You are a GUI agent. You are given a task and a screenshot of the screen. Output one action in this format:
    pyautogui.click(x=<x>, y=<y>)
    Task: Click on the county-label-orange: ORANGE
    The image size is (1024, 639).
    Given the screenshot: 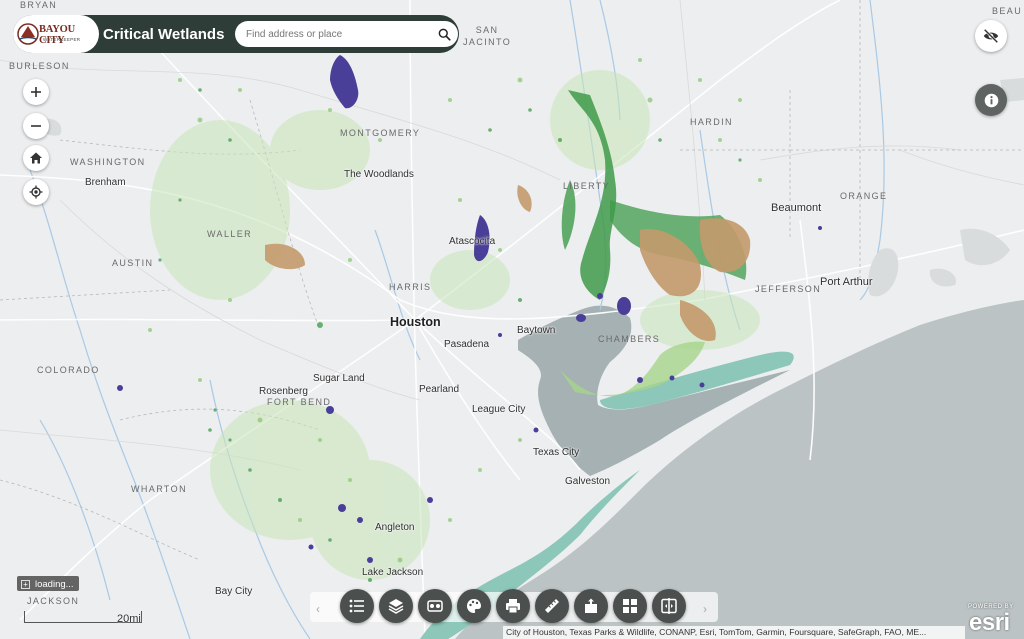 What is the action you would take?
    pyautogui.click(x=864, y=196)
    